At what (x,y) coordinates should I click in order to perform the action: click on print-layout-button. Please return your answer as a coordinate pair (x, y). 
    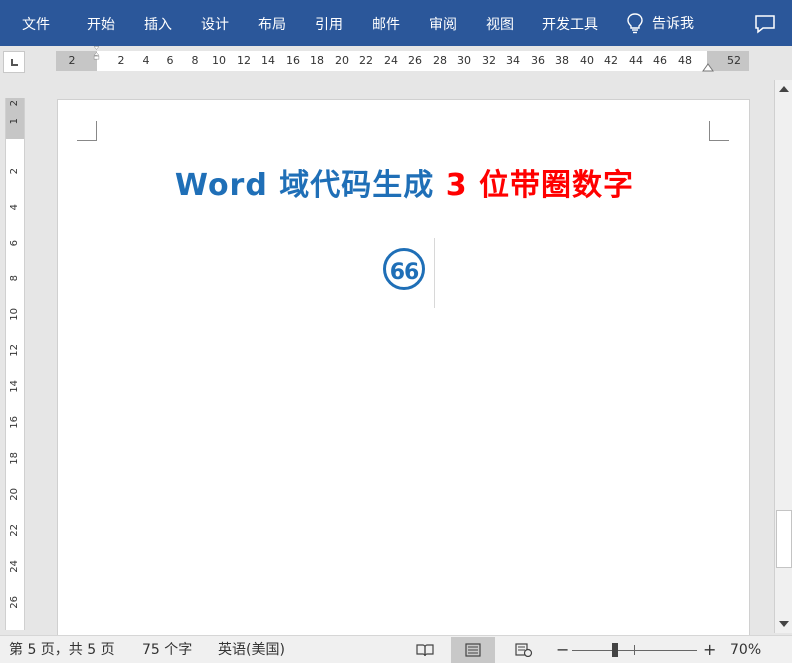
    Looking at the image, I should click on (473, 650).